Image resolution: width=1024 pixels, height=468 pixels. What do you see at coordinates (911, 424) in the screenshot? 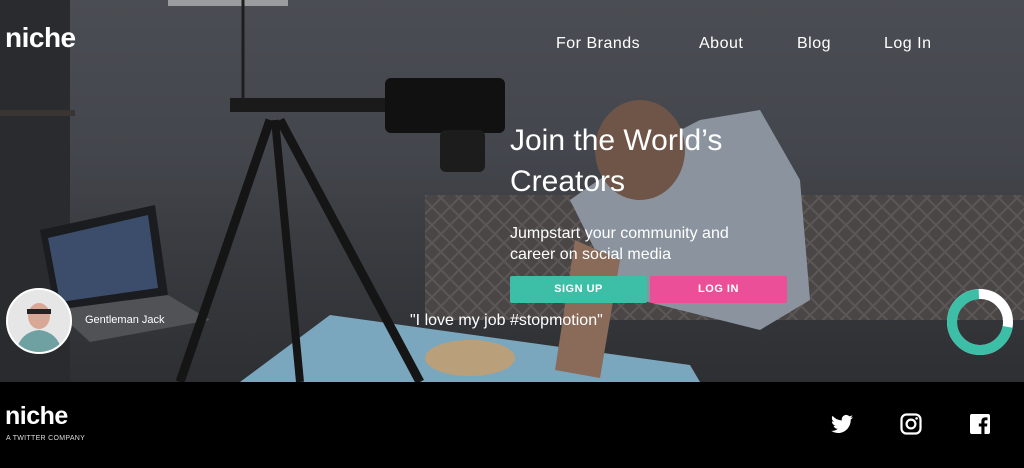
I see `instagram-icon` at bounding box center [911, 424].